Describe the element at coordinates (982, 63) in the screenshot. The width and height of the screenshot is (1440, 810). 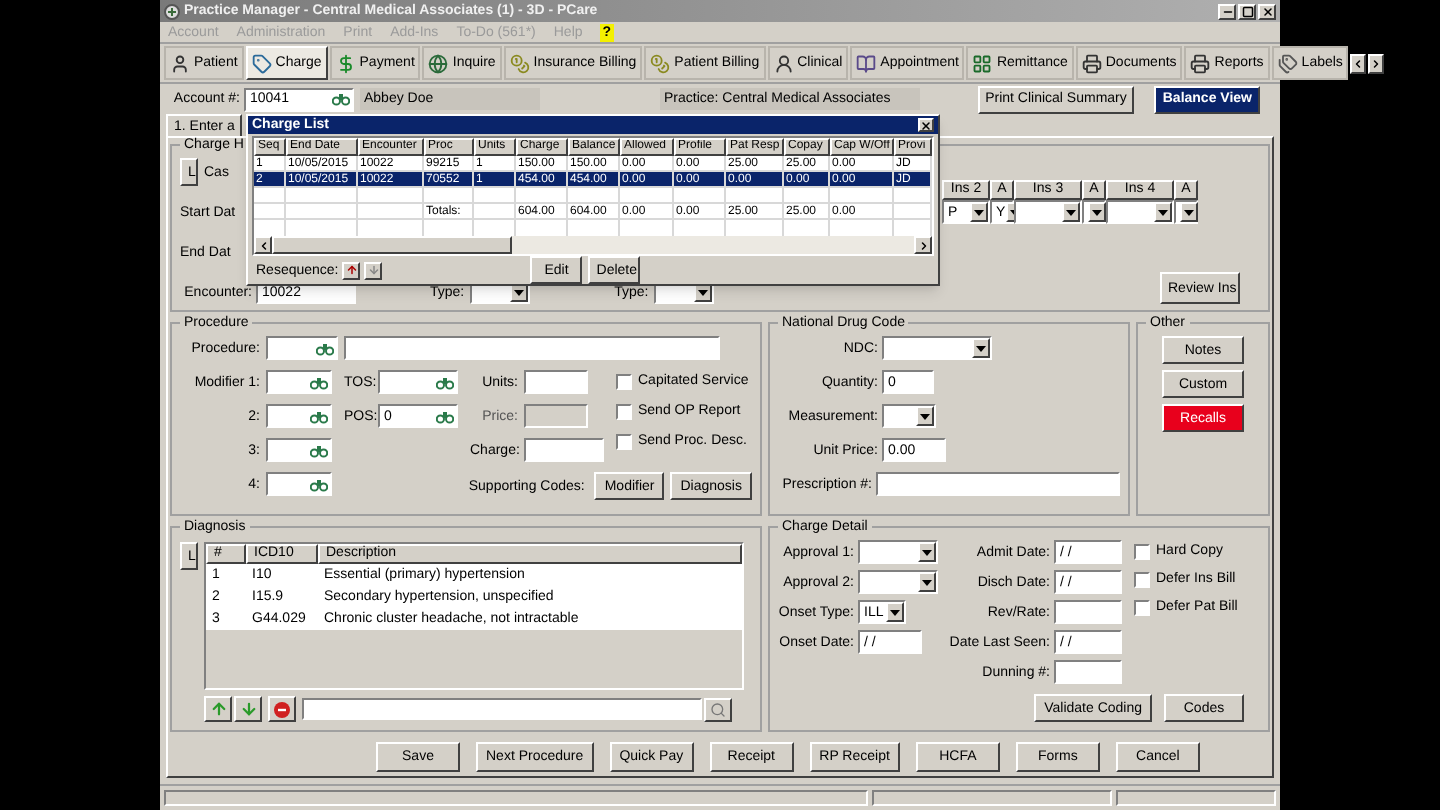
I see `grid-icon` at that location.